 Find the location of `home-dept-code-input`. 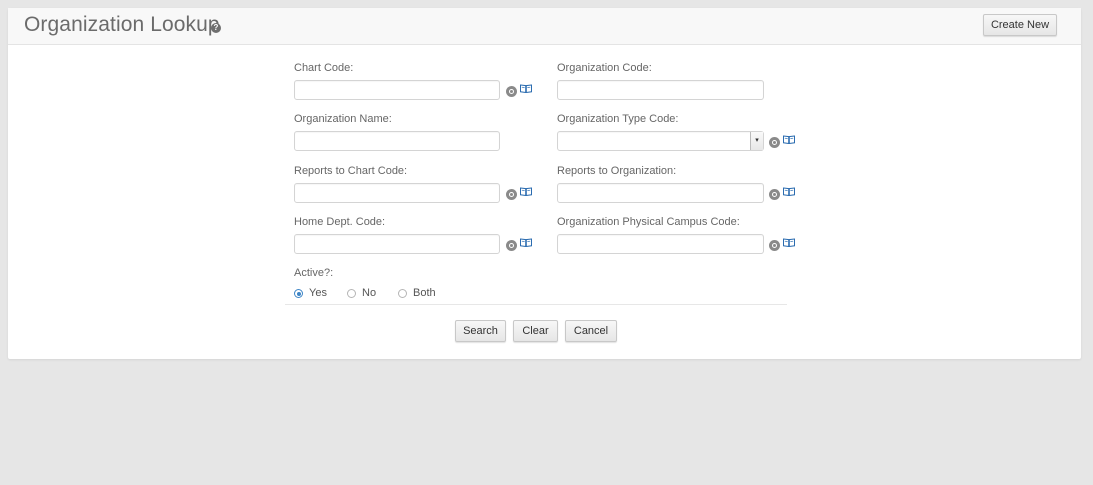

home-dept-code-input is located at coordinates (397, 244).